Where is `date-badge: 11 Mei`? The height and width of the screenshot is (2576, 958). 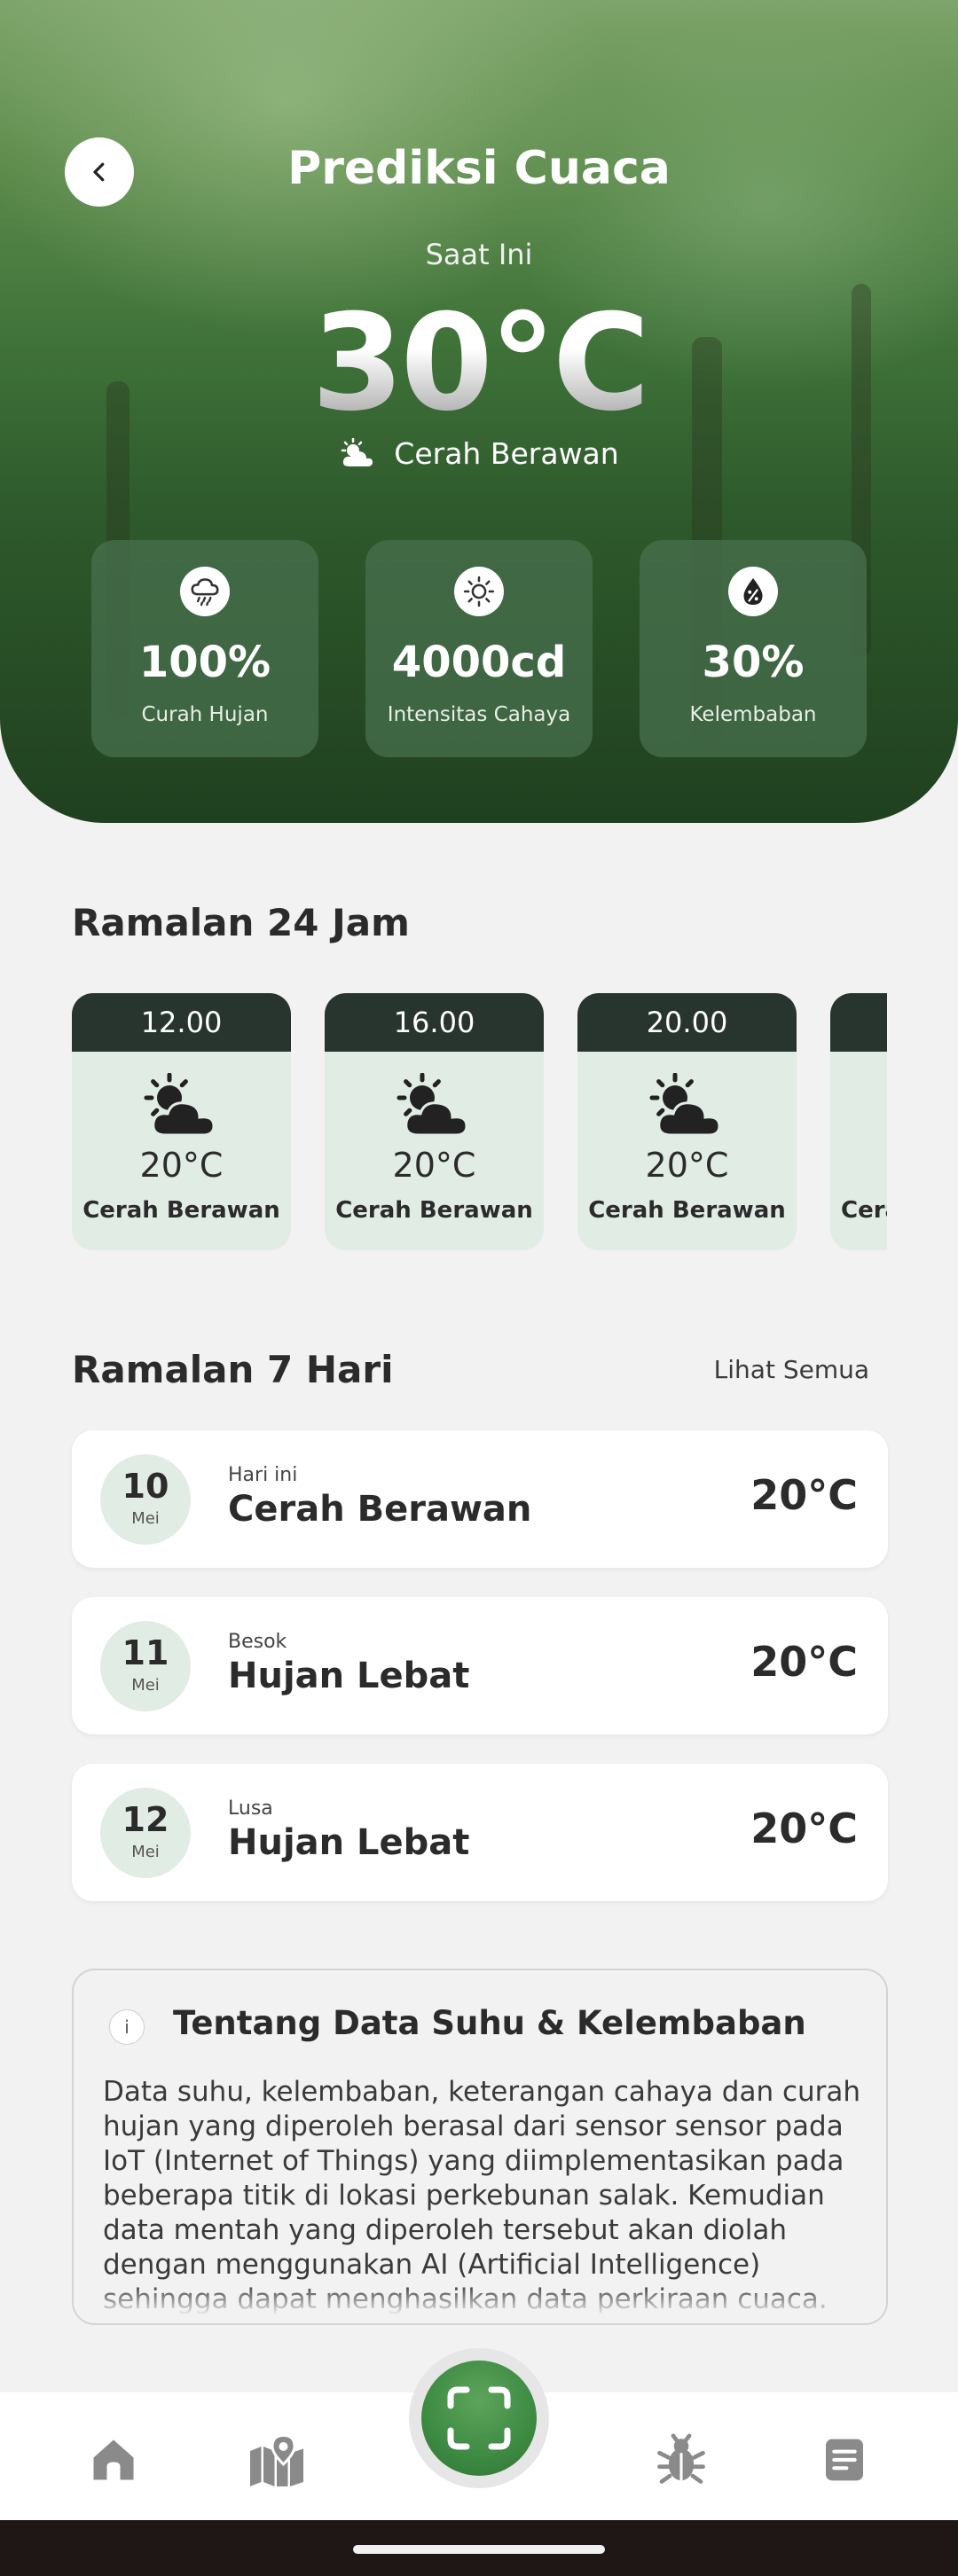
date-badge: 11 Mei is located at coordinates (145, 1666).